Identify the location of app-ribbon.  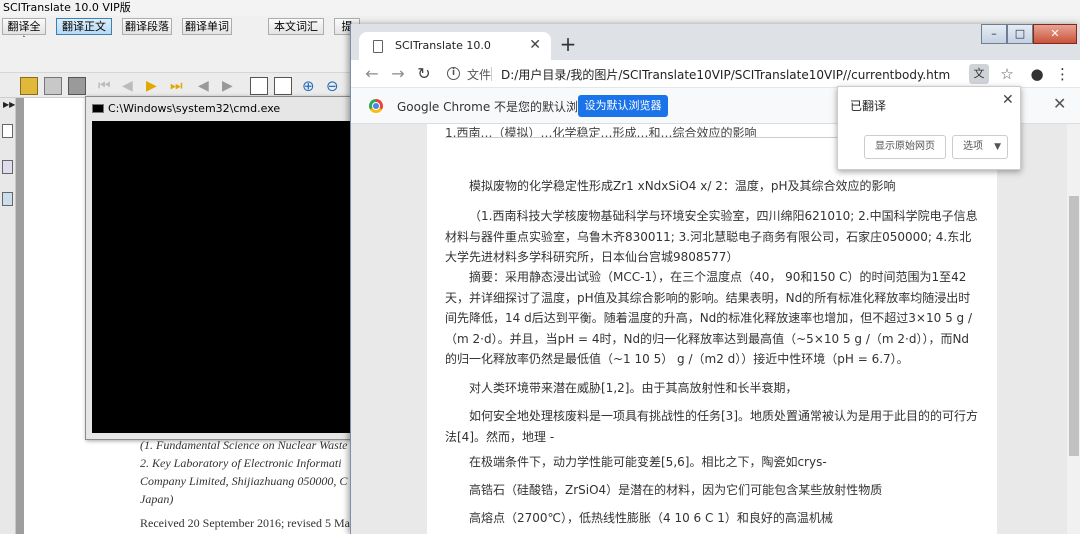
(180, 54).